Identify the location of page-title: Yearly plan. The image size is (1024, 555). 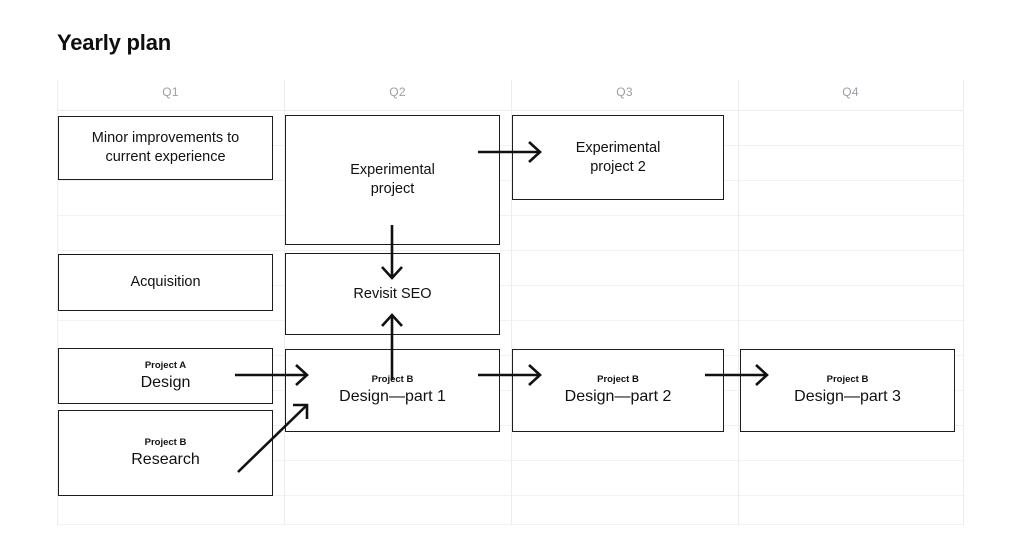
(114, 42).